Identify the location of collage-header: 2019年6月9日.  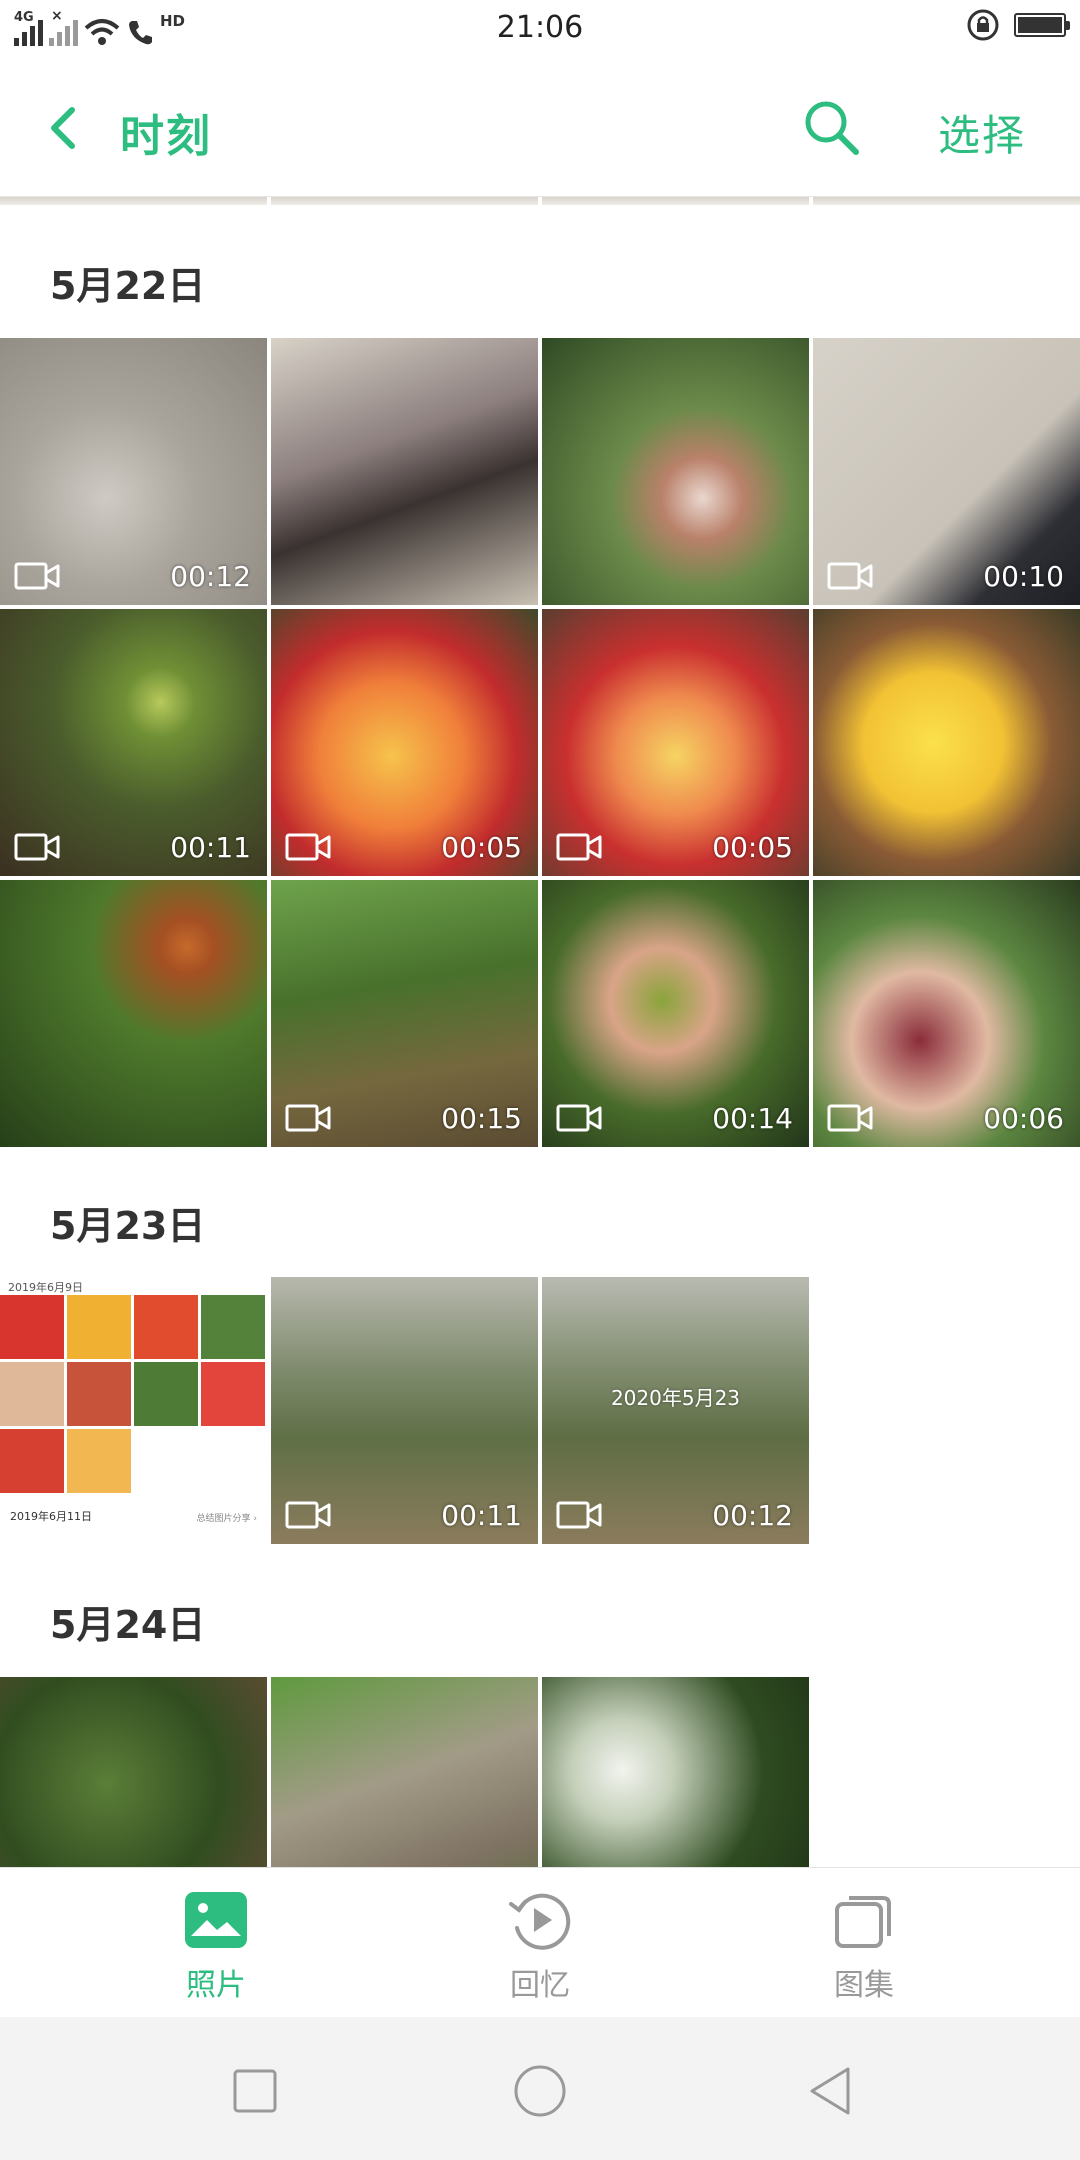
(45, 1287).